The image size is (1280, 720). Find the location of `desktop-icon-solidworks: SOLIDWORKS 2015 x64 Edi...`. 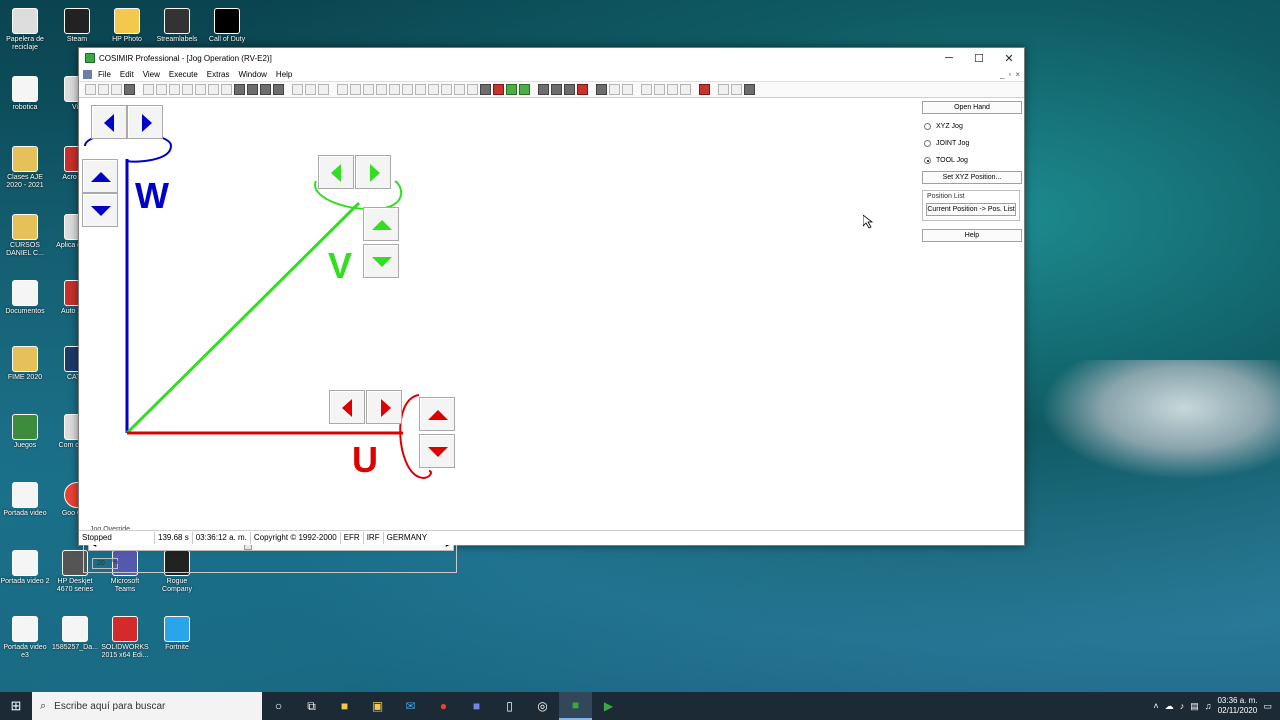

desktop-icon-solidworks: SOLIDWORKS 2015 x64 Edi... is located at coordinates (125, 638).